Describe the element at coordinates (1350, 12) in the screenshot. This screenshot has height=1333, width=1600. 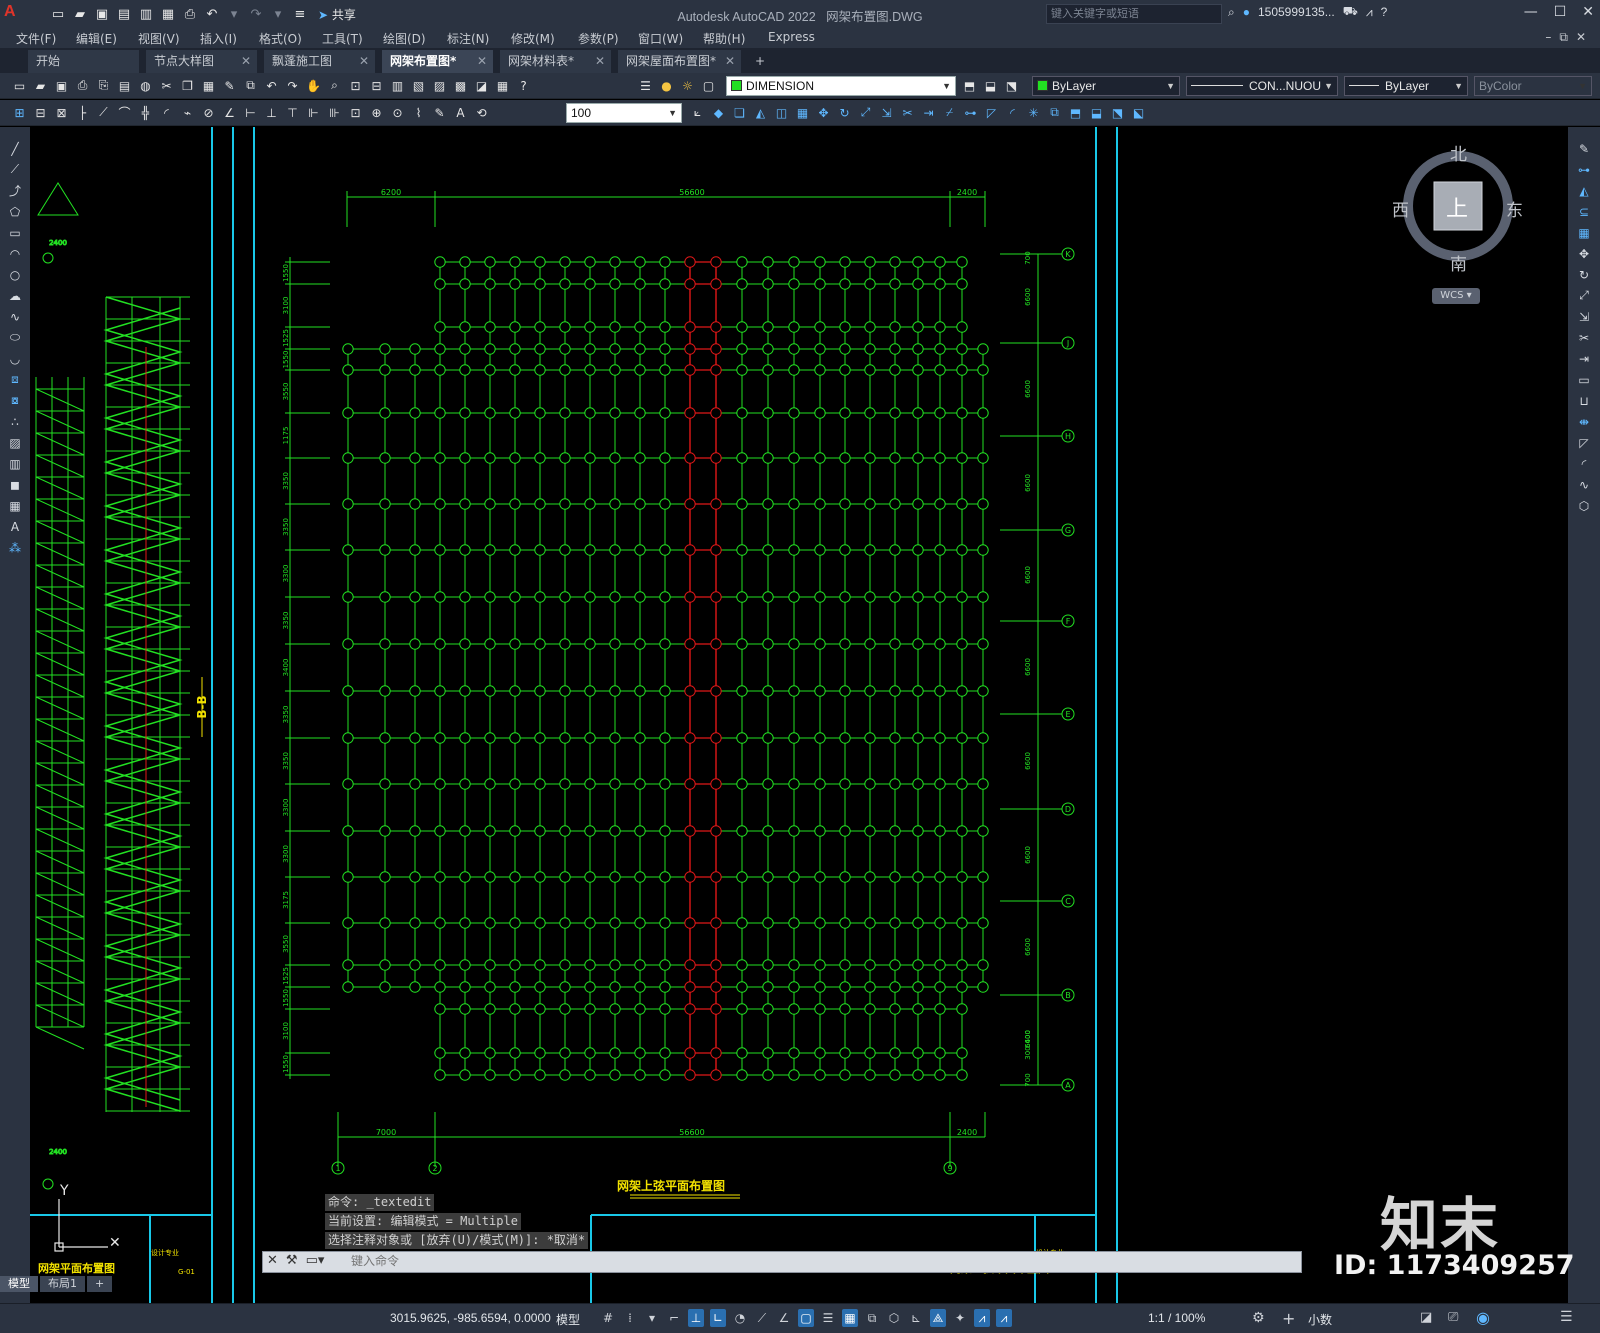
I see `cart-icon: ⛟` at that location.